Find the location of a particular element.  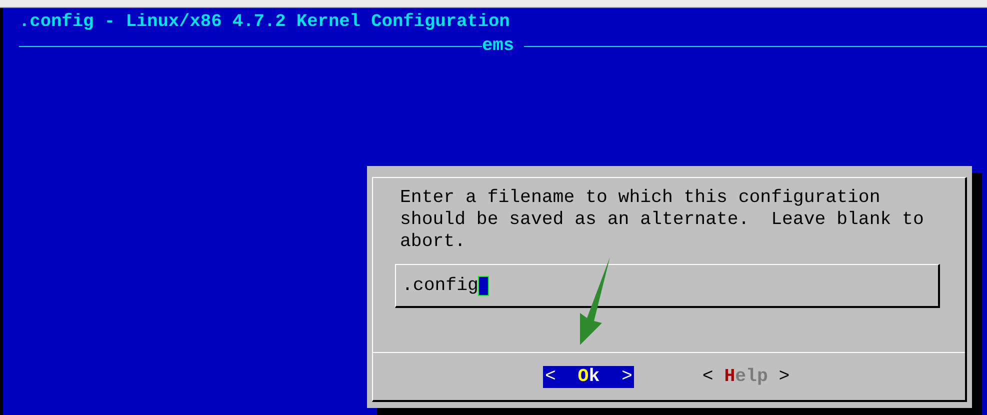

dialog-message: Enter a filename to which this configuration should be saved as an alternate. Leave blank to abort. is located at coordinates (662, 220).